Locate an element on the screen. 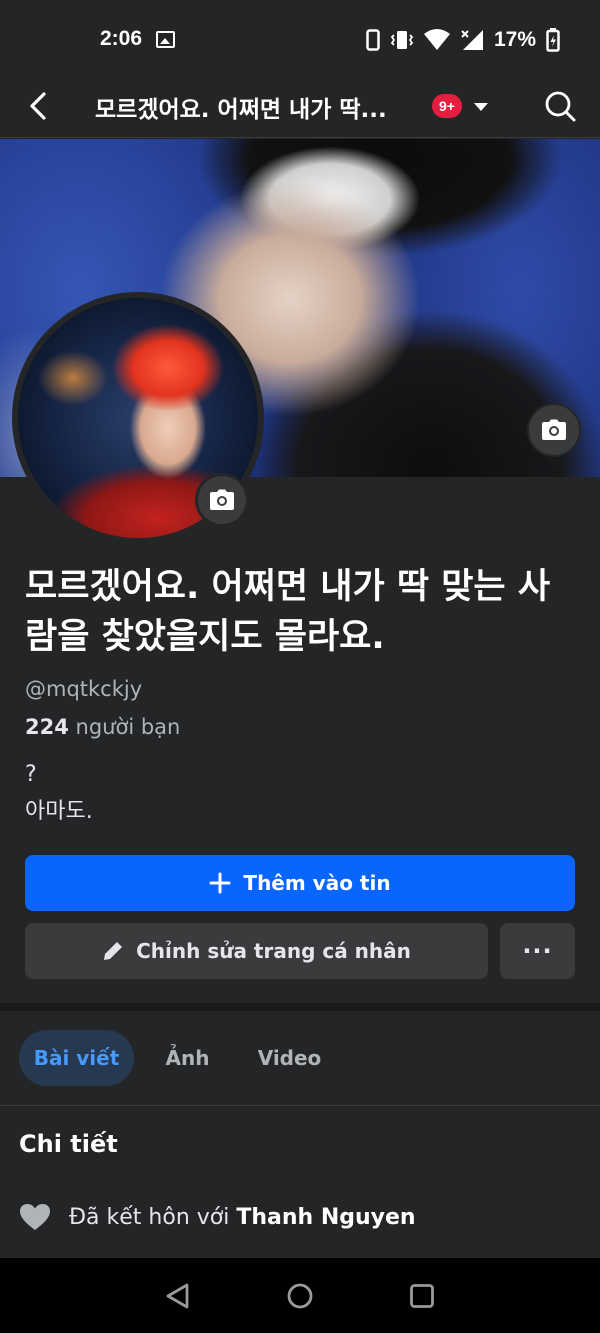  add-to-story-button: Thêm vào tin is located at coordinates (300, 883).